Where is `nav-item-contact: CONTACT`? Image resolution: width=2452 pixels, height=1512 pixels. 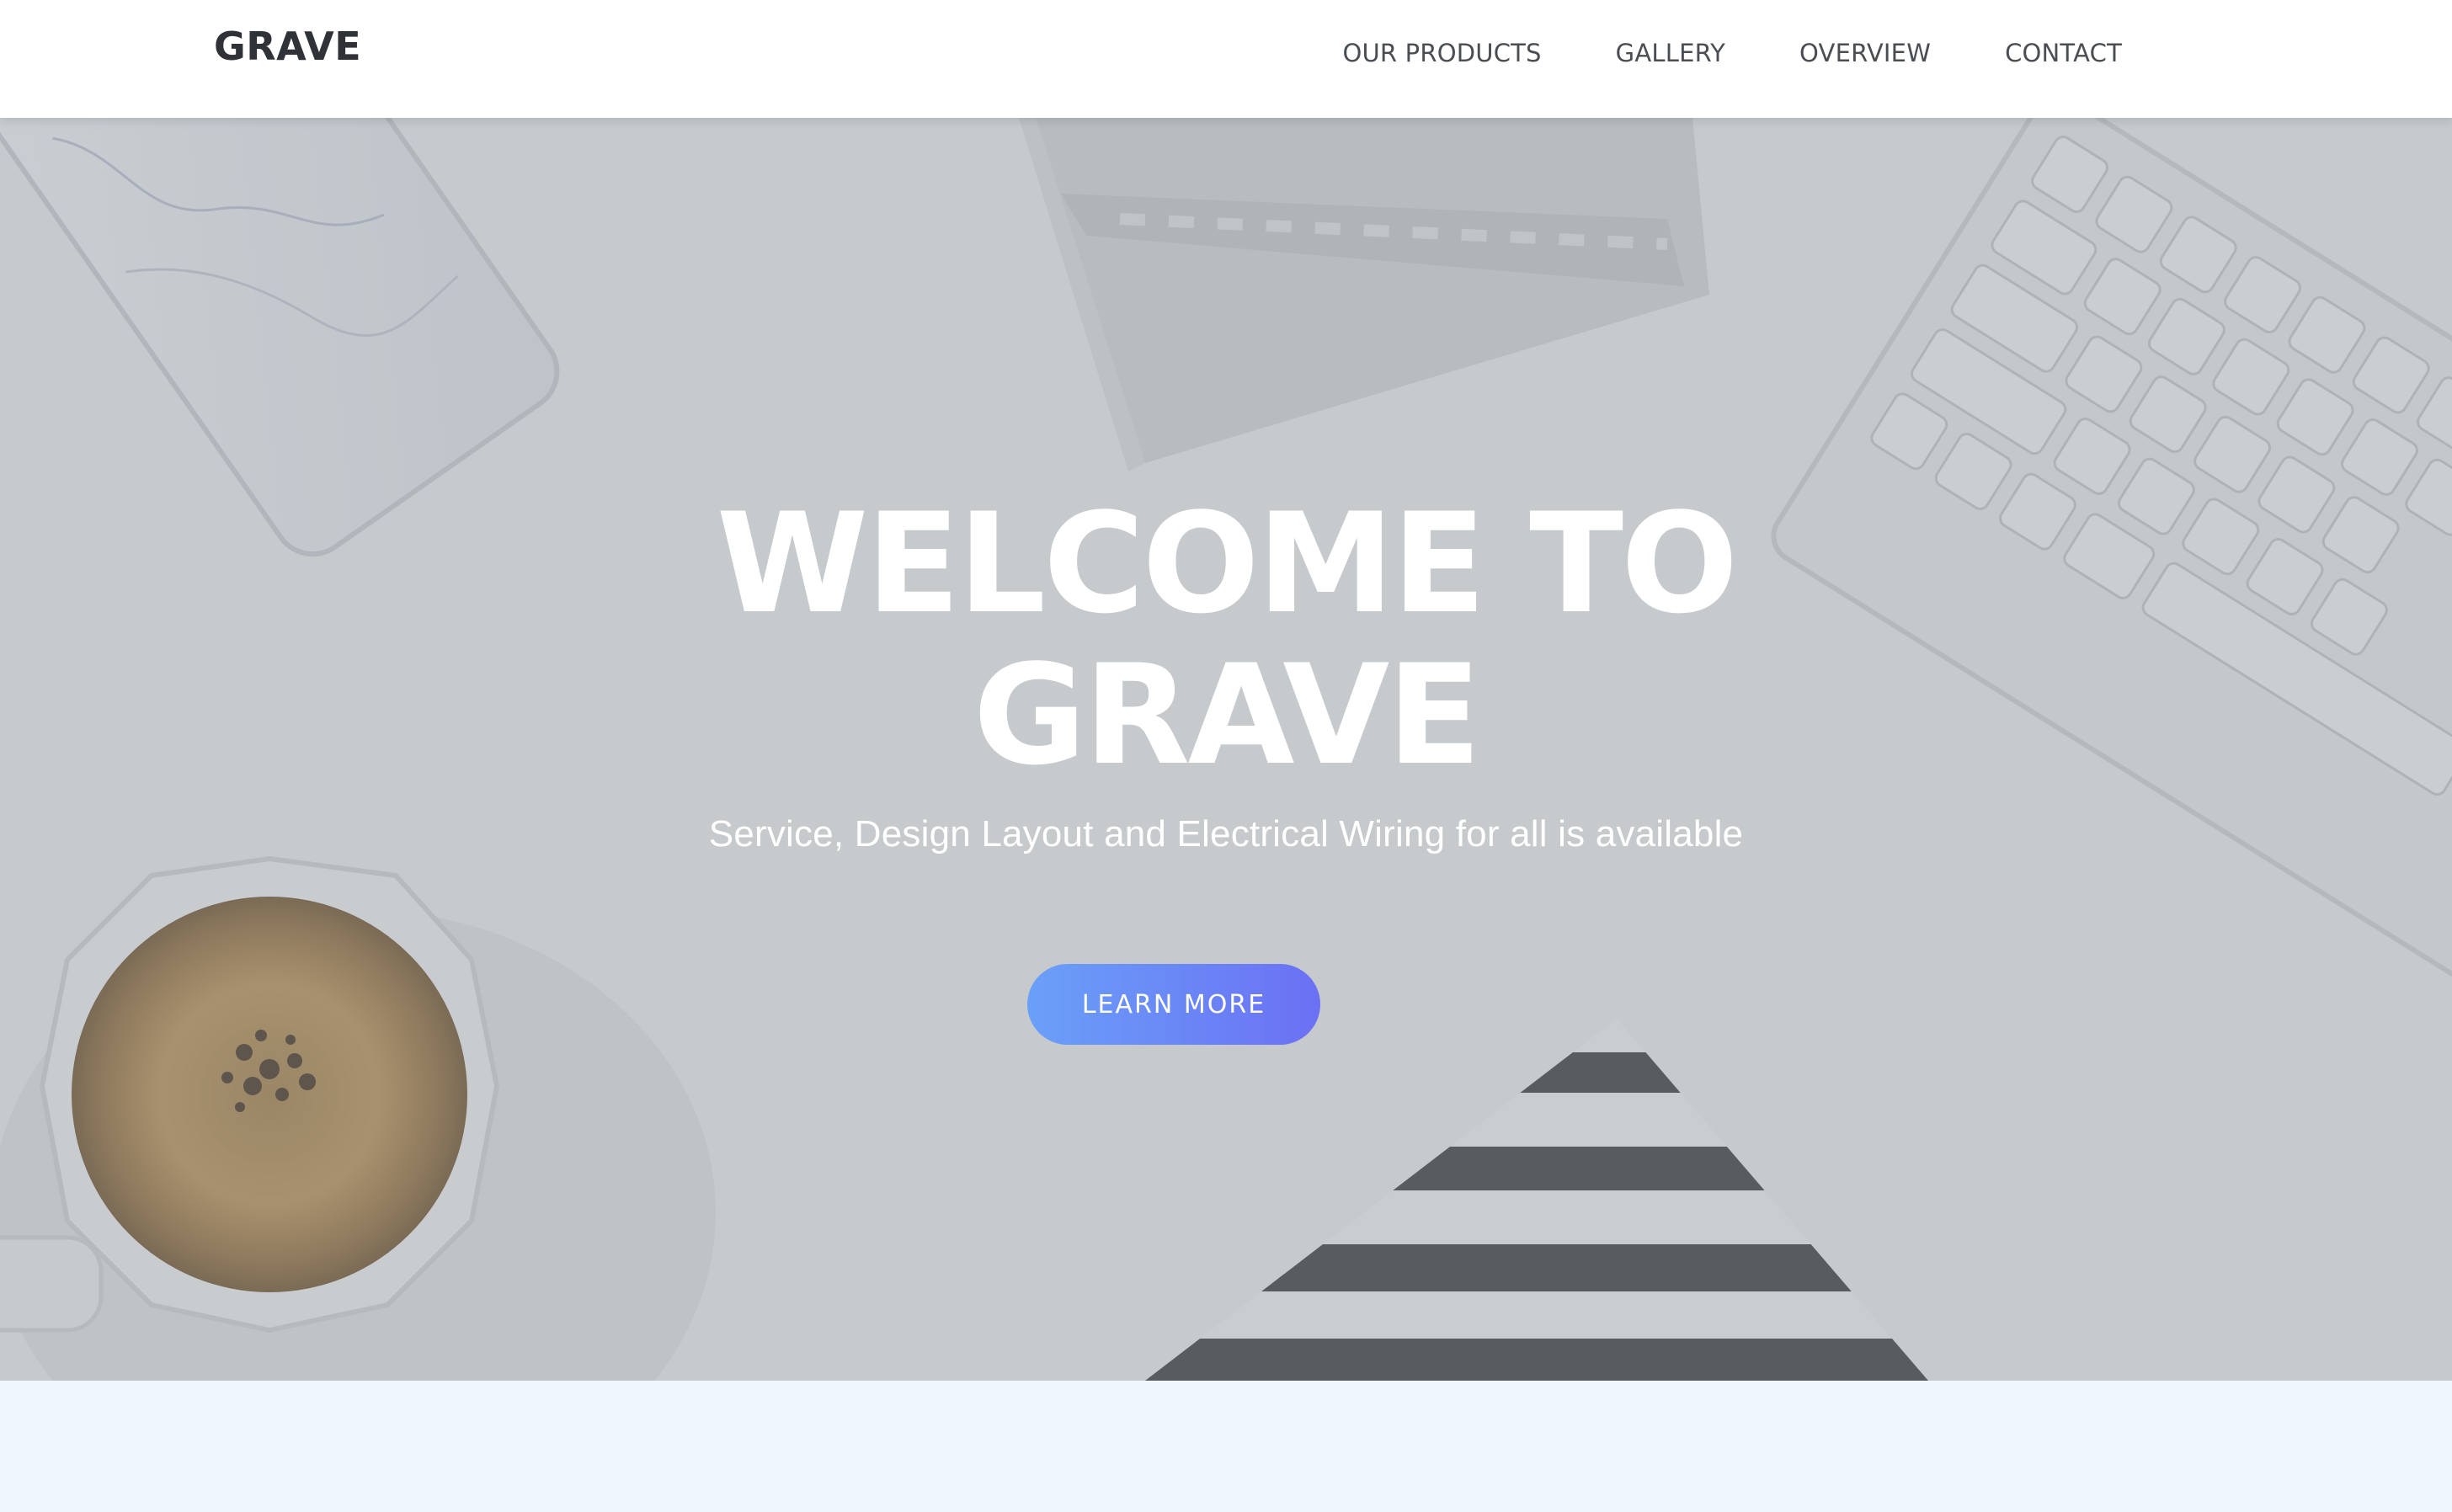 nav-item-contact: CONTACT is located at coordinates (2064, 53).